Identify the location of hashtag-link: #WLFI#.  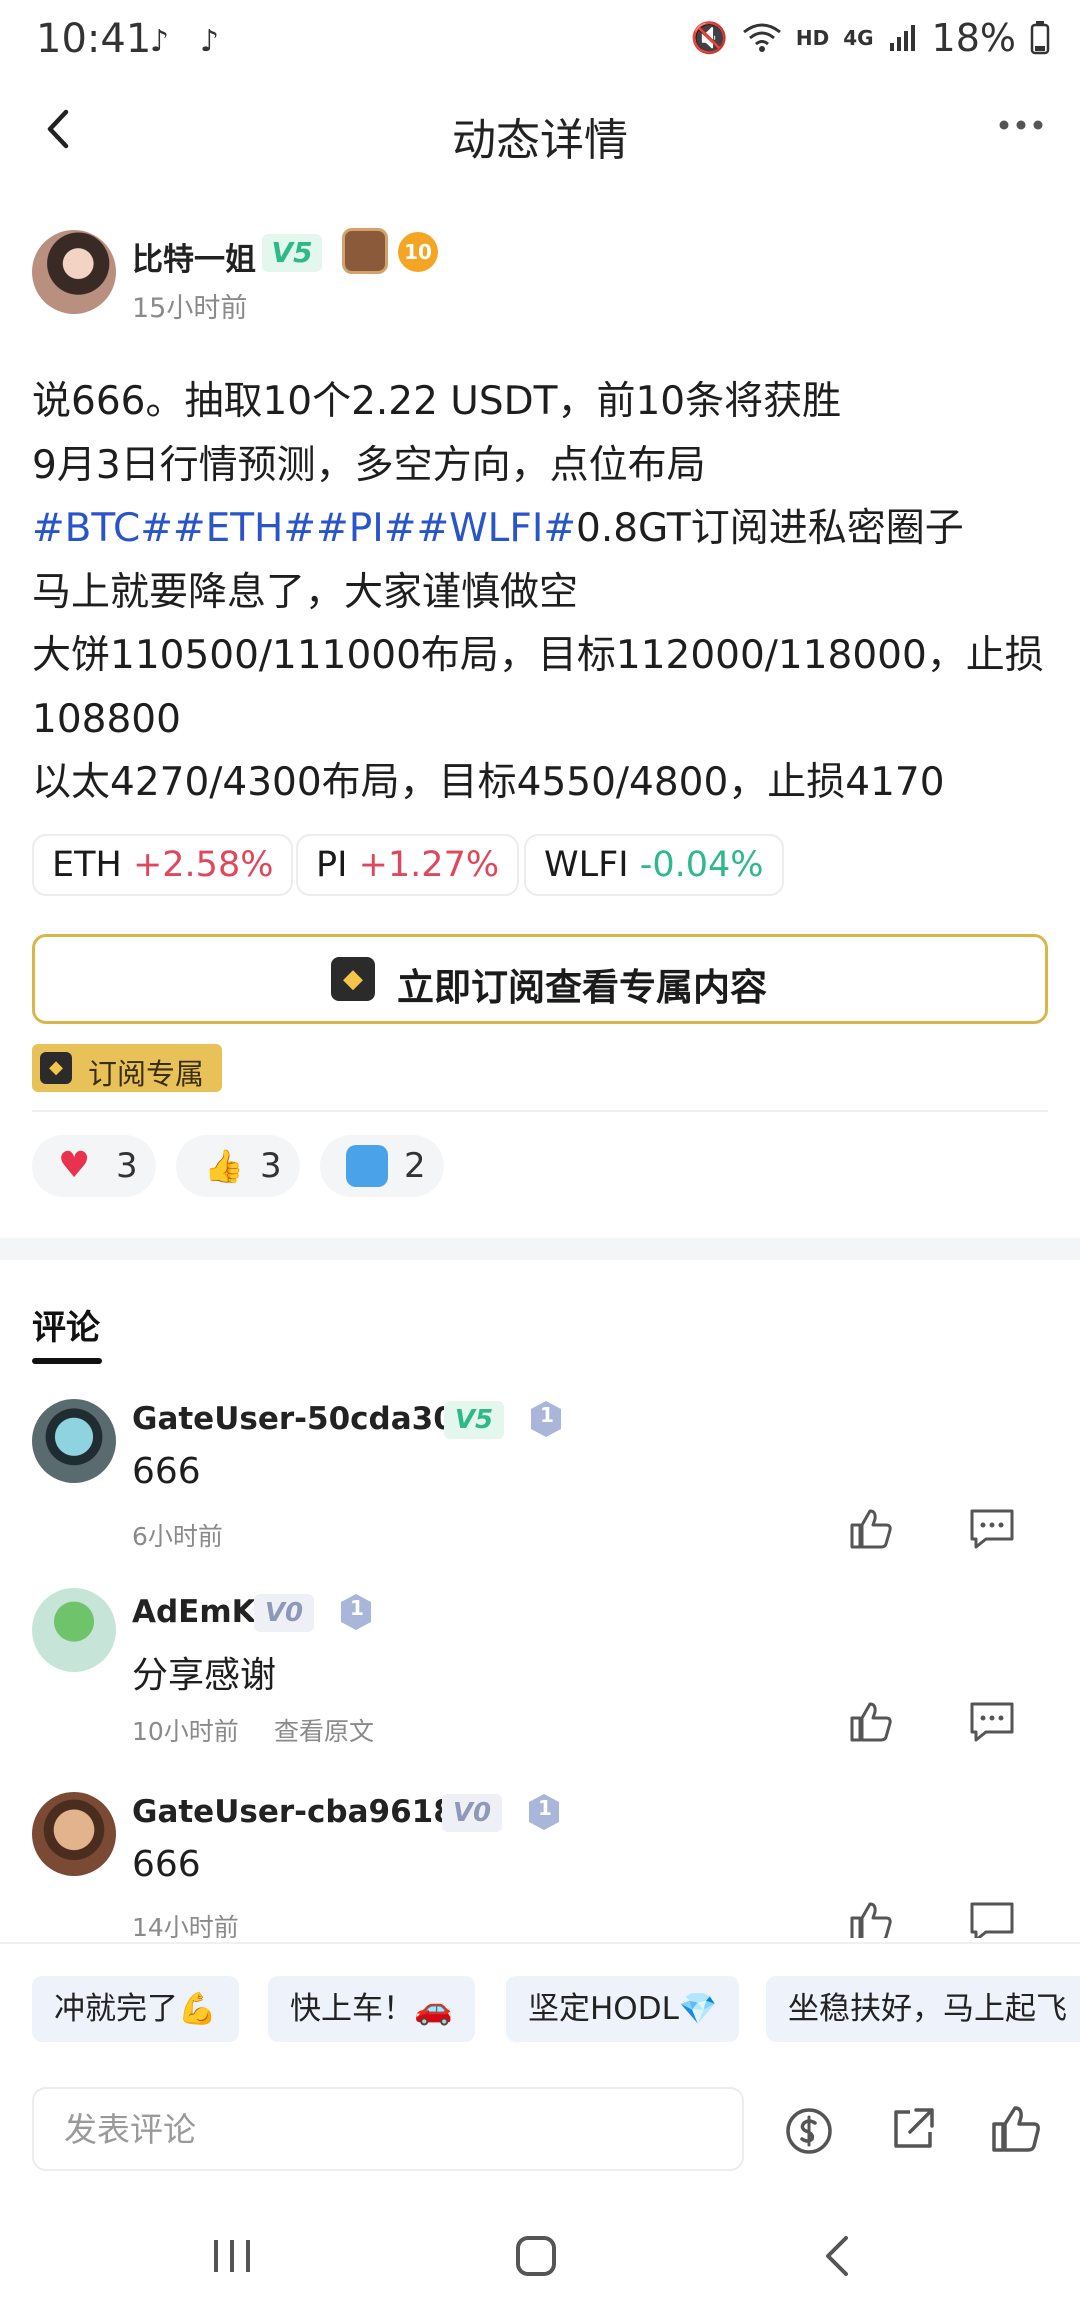
(496, 528).